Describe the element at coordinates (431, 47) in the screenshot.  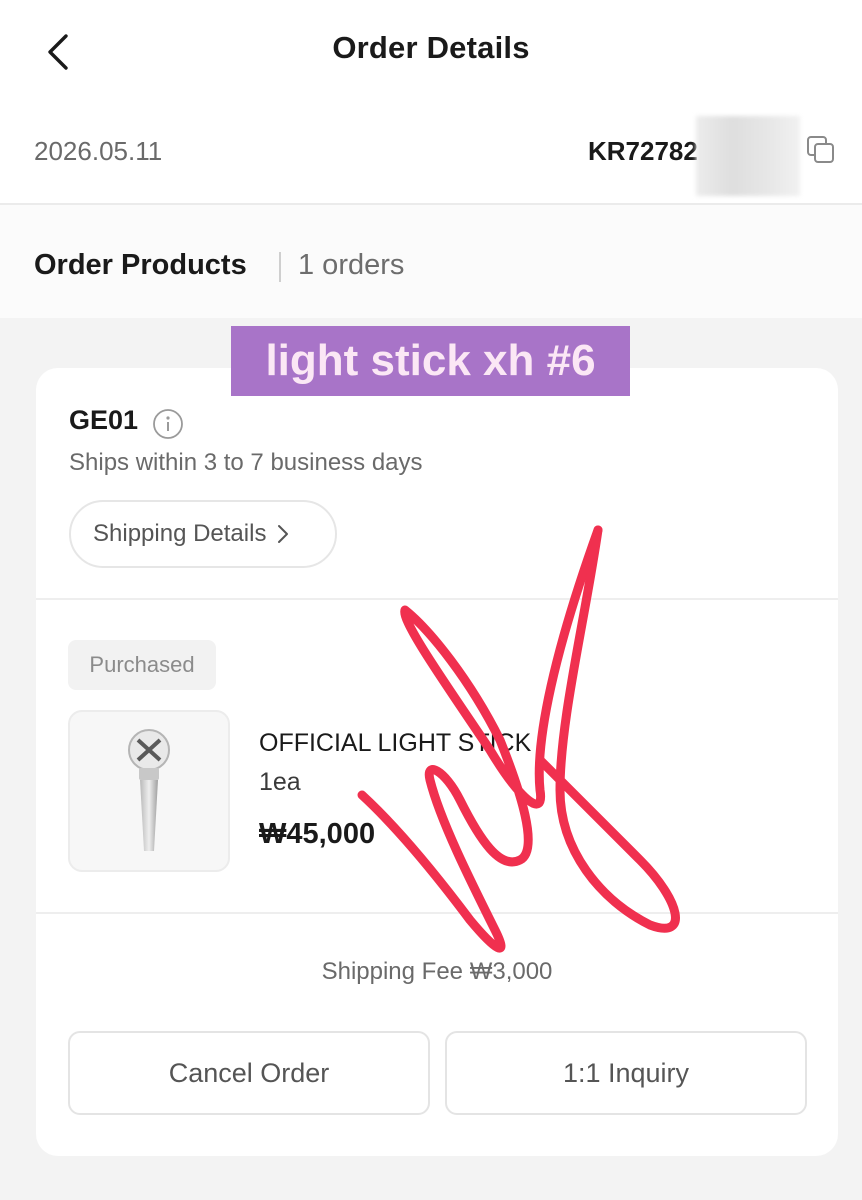
I see `page-title: Order Details` at that location.